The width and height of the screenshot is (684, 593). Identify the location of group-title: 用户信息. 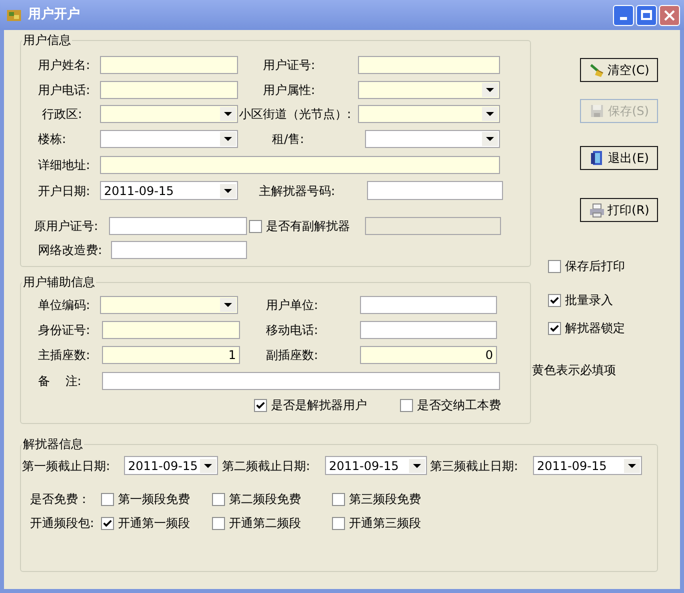
(47, 40).